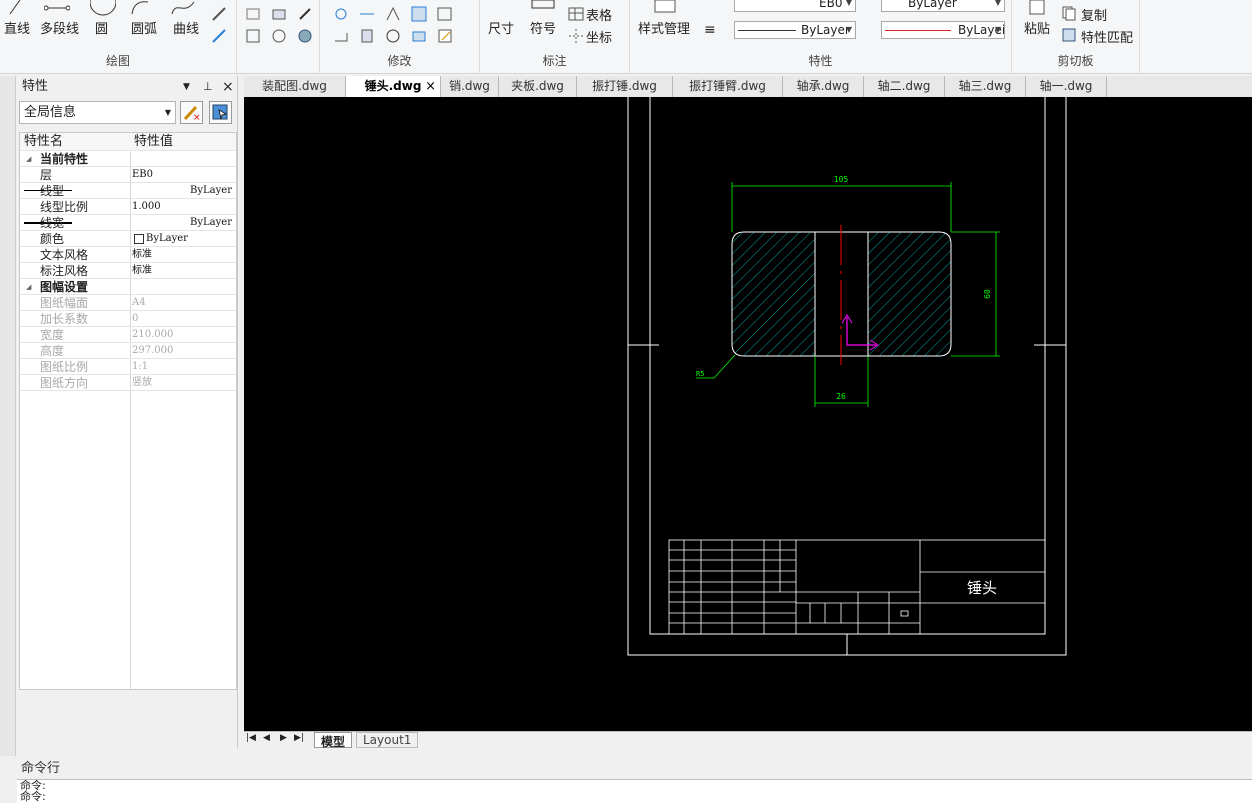 This screenshot has width=1252, height=803. Describe the element at coordinates (823, 86) in the screenshot. I see `tab-document: 轴承.dwg` at that location.